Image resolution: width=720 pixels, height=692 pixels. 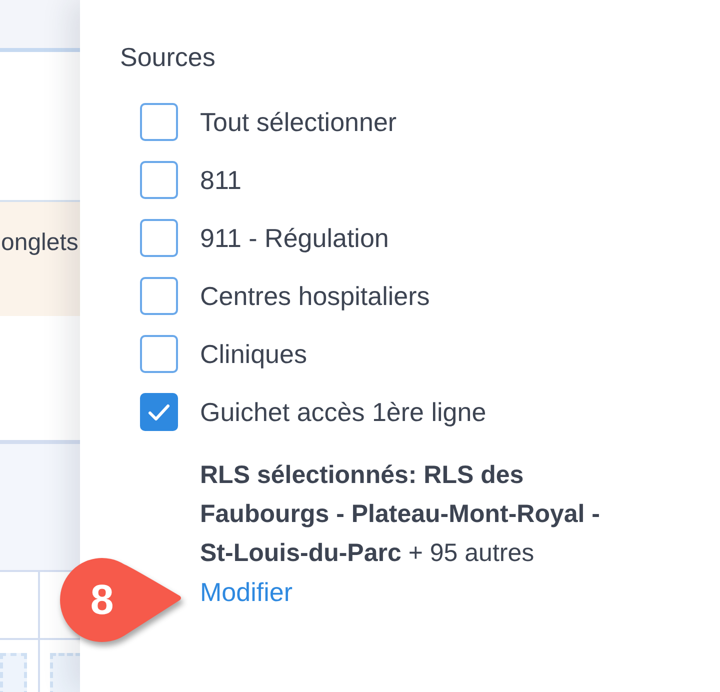 What do you see at coordinates (343, 412) in the screenshot?
I see `checkbox-label: Guichet accès 1ère ligne` at bounding box center [343, 412].